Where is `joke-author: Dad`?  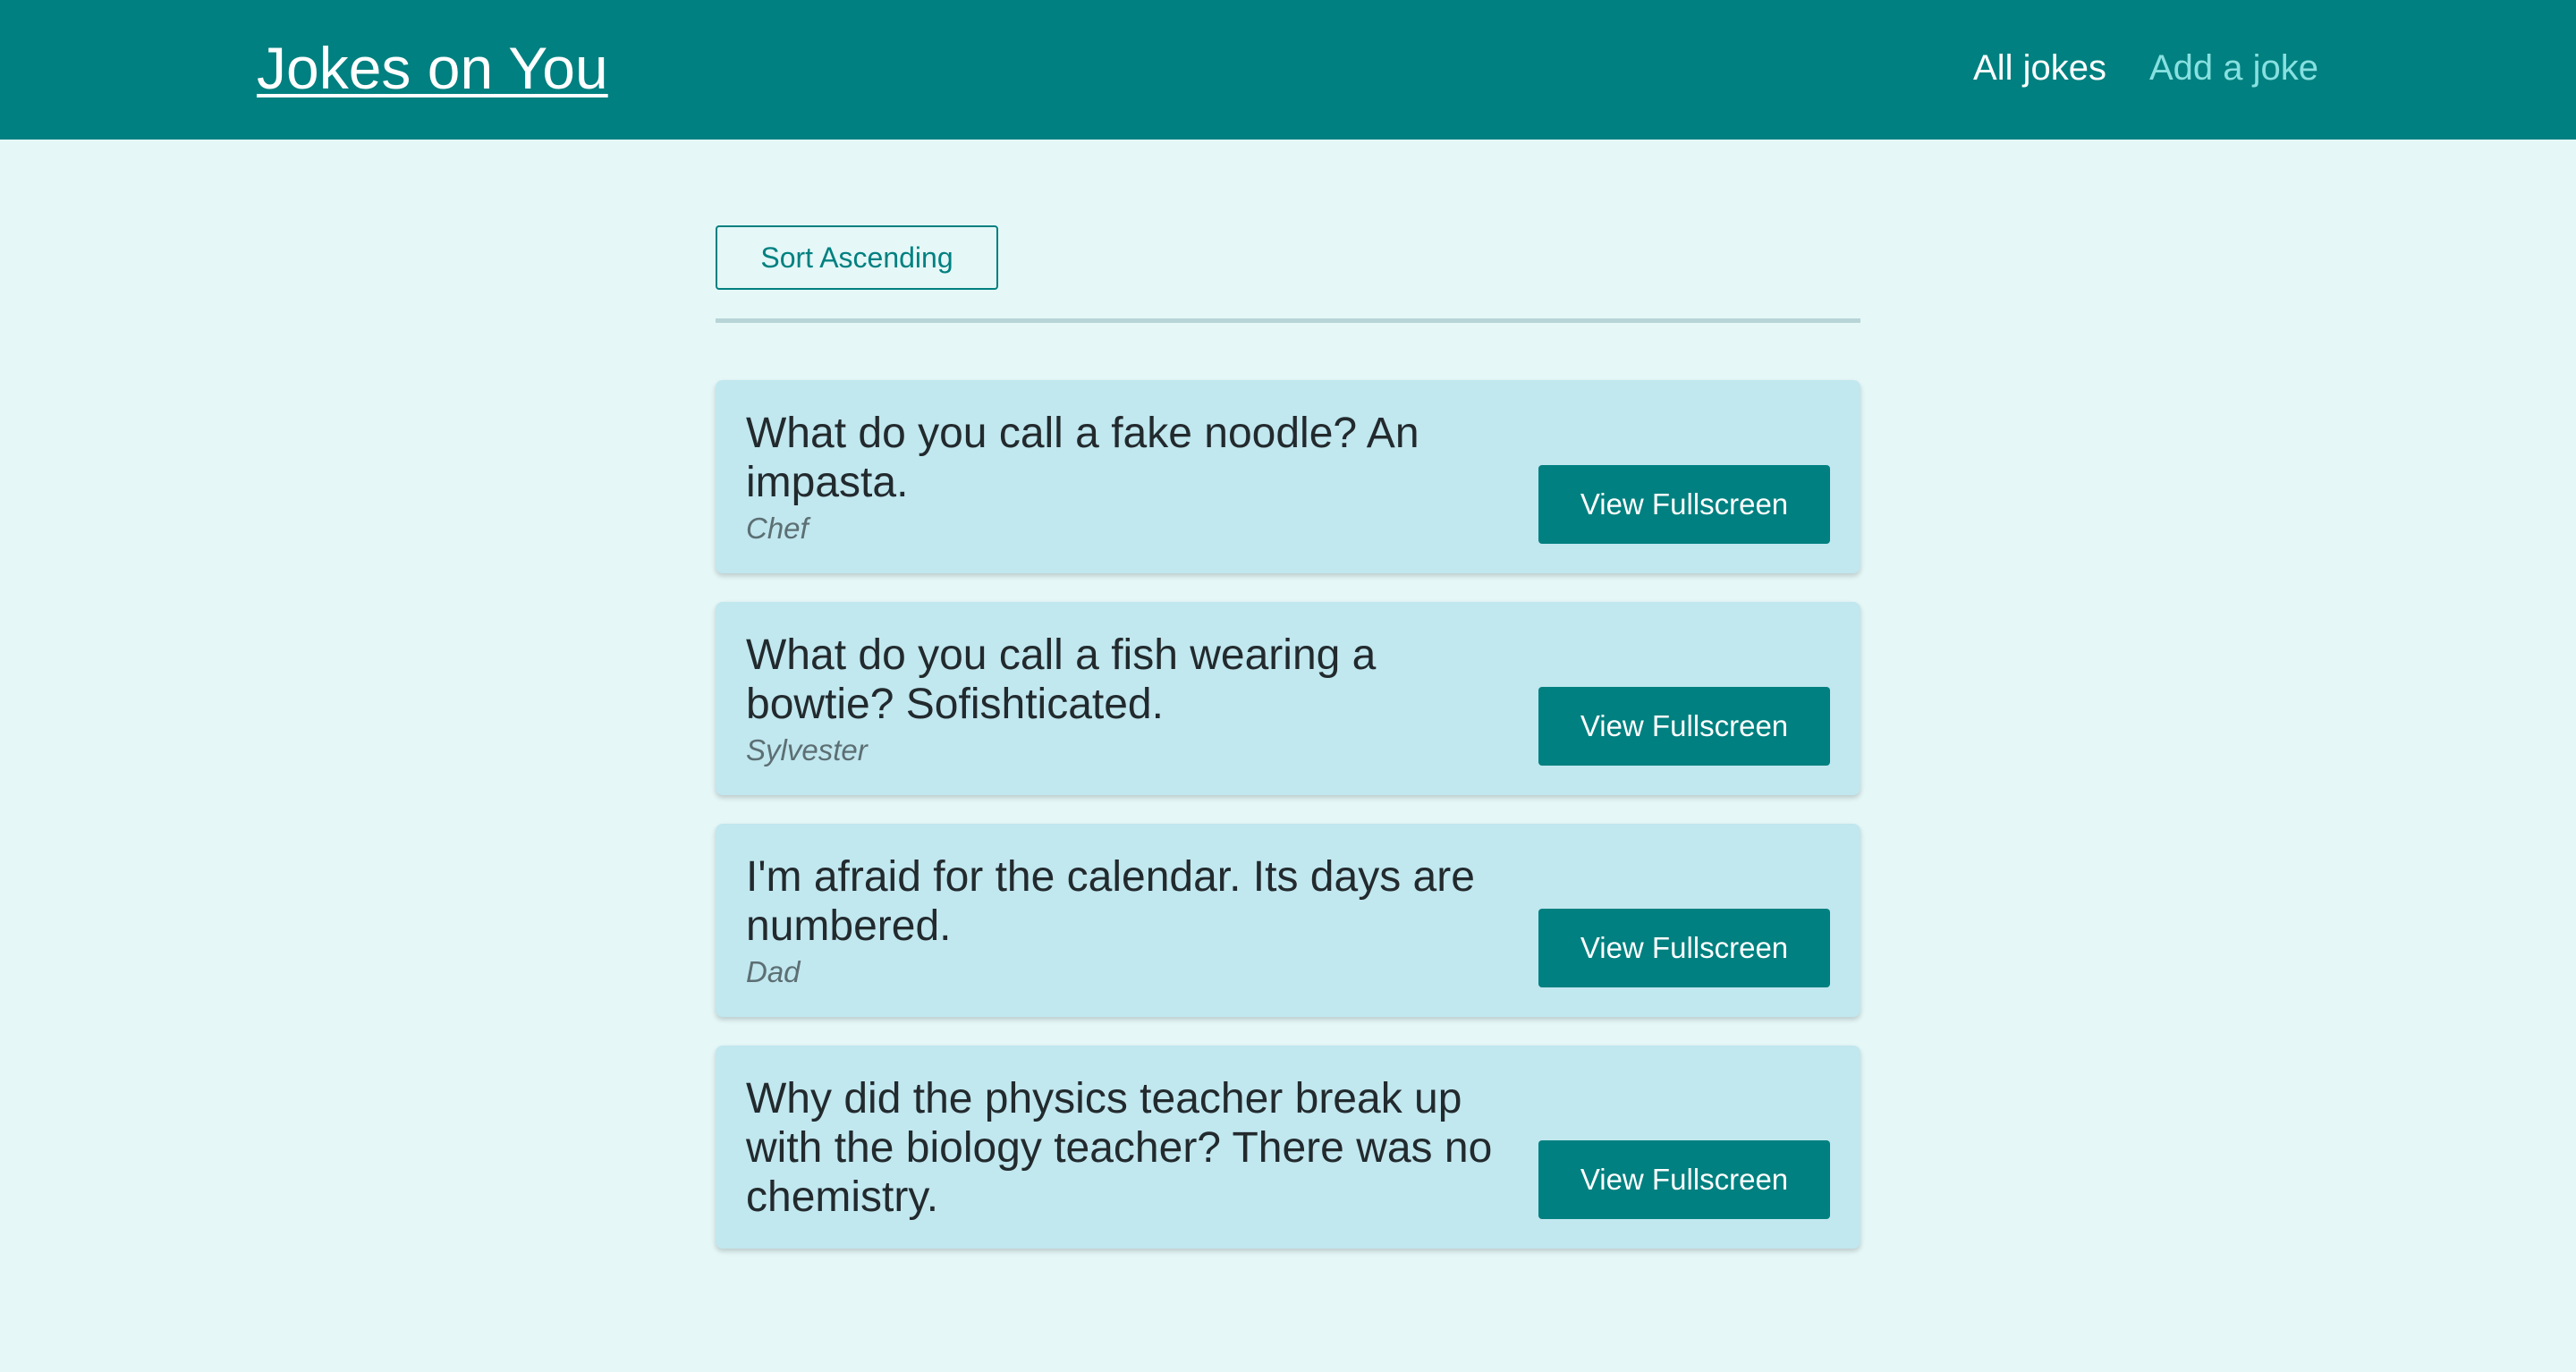
joke-author: Dad is located at coordinates (773, 972).